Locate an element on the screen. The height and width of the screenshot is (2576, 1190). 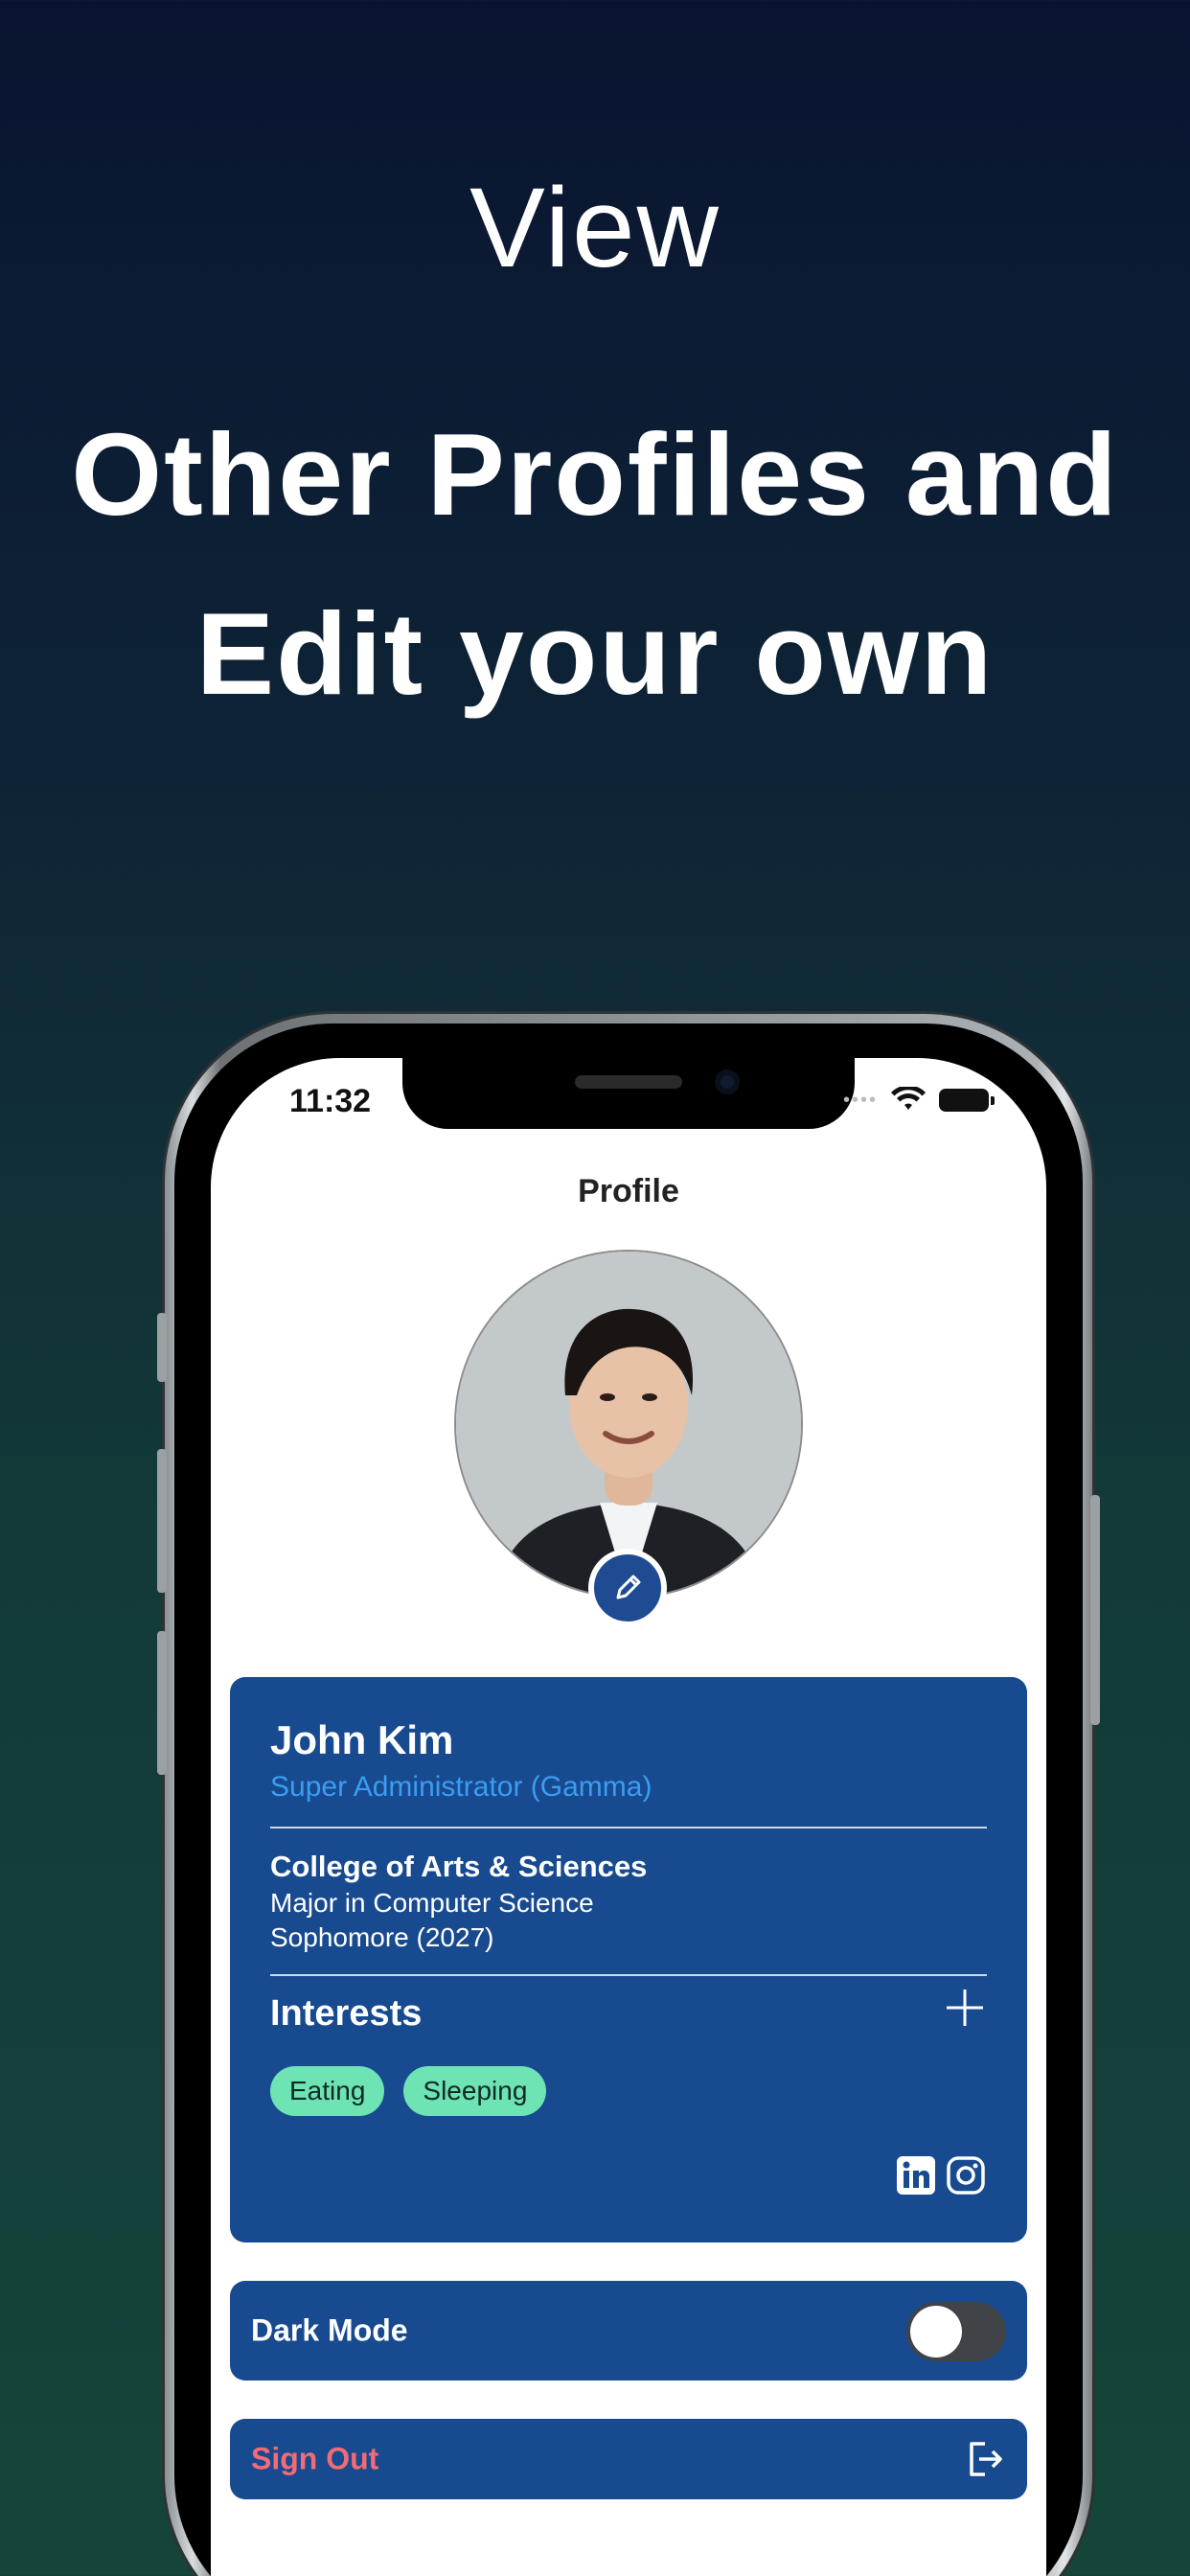
dark-mode-label: Dark Mode is located at coordinates (329, 2330).